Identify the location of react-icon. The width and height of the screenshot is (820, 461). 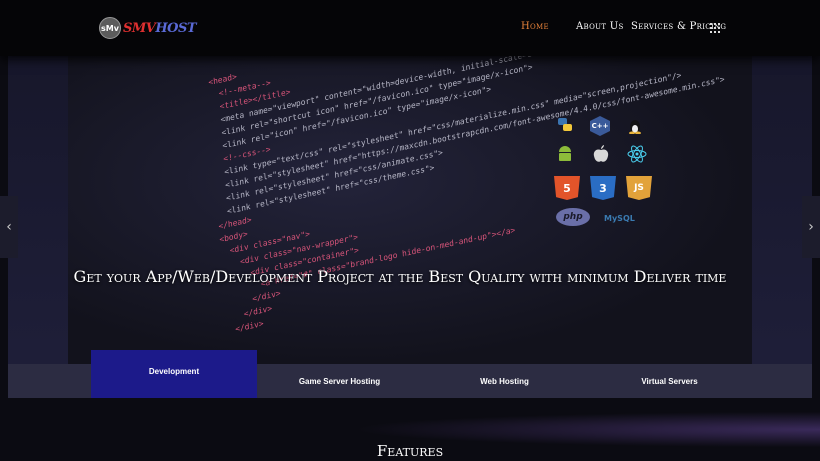
(637, 154).